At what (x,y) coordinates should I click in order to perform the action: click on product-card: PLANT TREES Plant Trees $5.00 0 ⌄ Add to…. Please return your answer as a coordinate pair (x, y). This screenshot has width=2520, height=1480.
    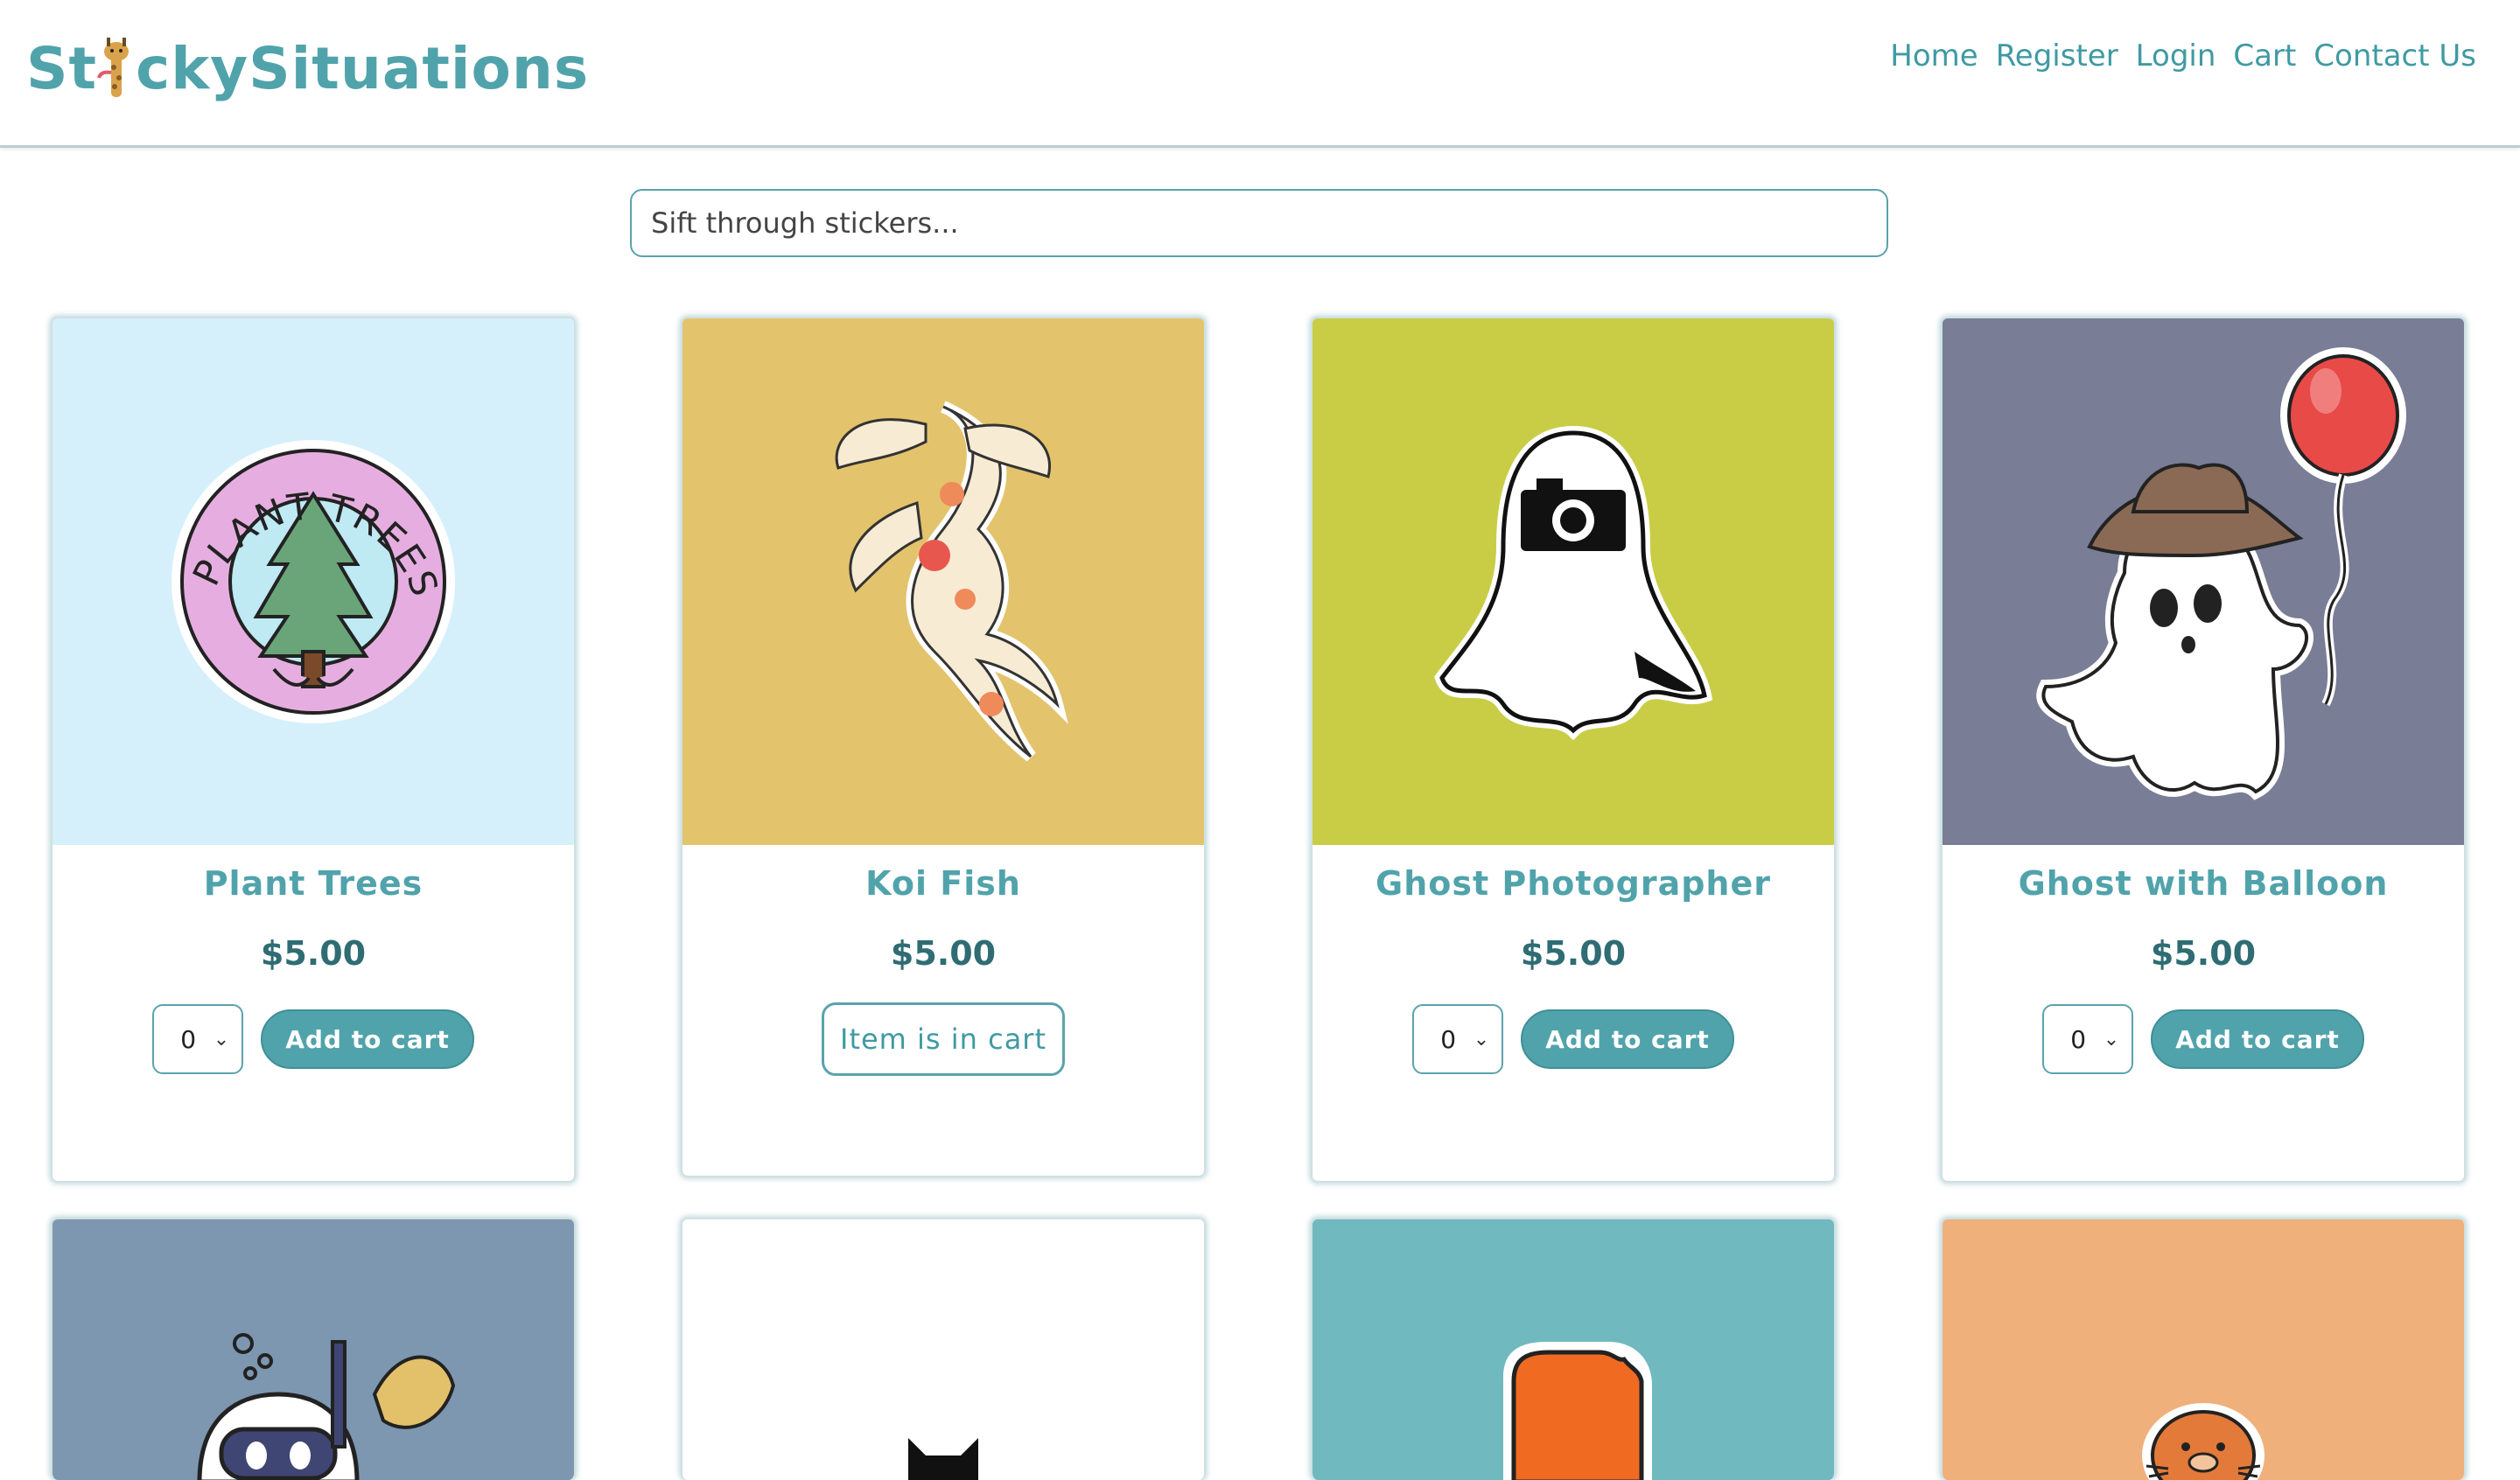
    Looking at the image, I should click on (313, 750).